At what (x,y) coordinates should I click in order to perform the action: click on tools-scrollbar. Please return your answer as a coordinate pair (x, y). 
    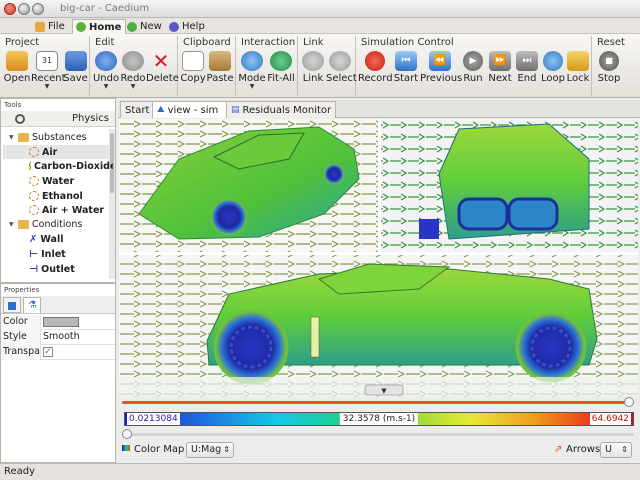
    Looking at the image, I should click on (112, 204).